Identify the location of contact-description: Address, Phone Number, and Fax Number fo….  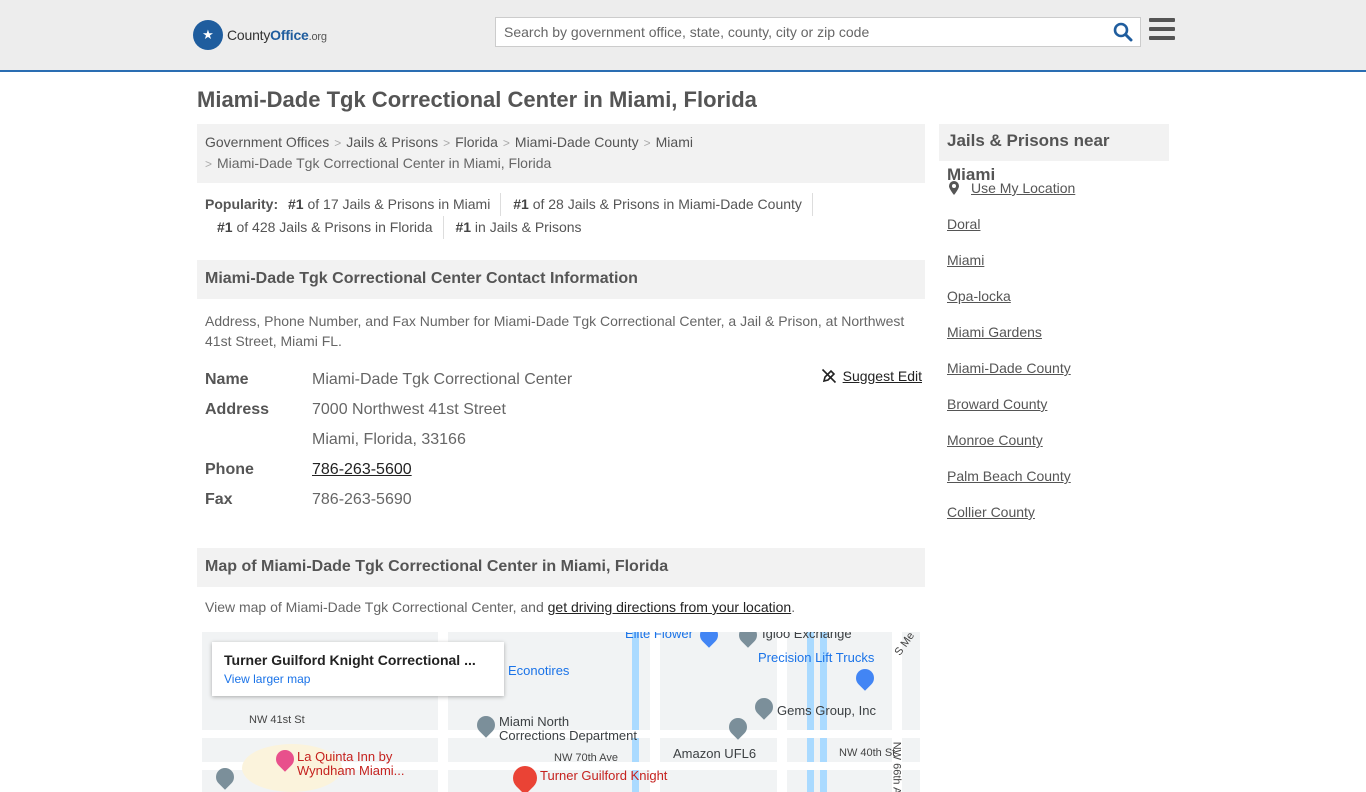
(555, 331).